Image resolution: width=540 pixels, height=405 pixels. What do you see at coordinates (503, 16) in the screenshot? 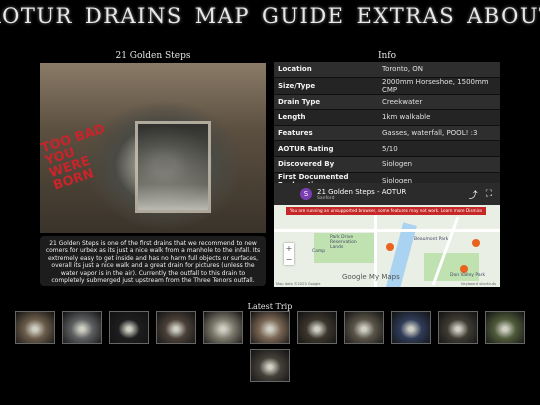
I see `nav-about: ABOUT` at bounding box center [503, 16].